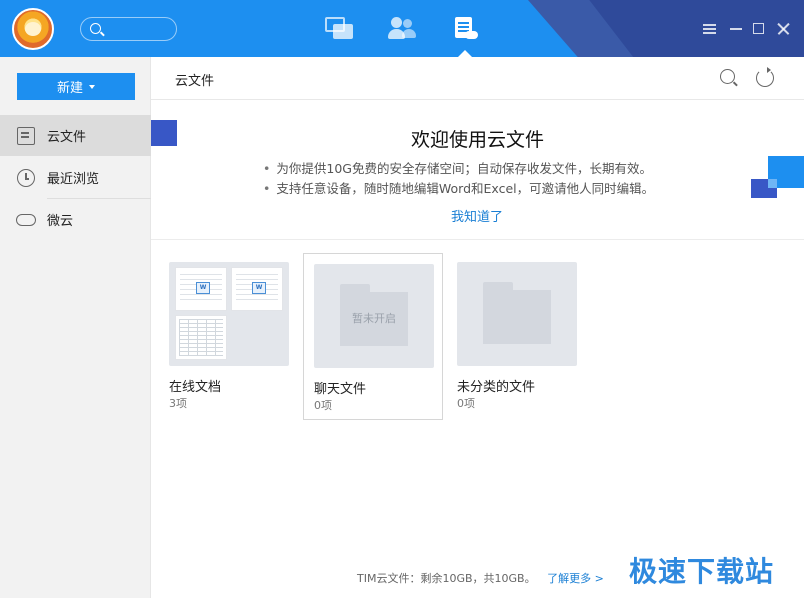 The width and height of the screenshot is (804, 598). I want to click on sidebar-item-cloud-files: 云文件, so click(75, 135).